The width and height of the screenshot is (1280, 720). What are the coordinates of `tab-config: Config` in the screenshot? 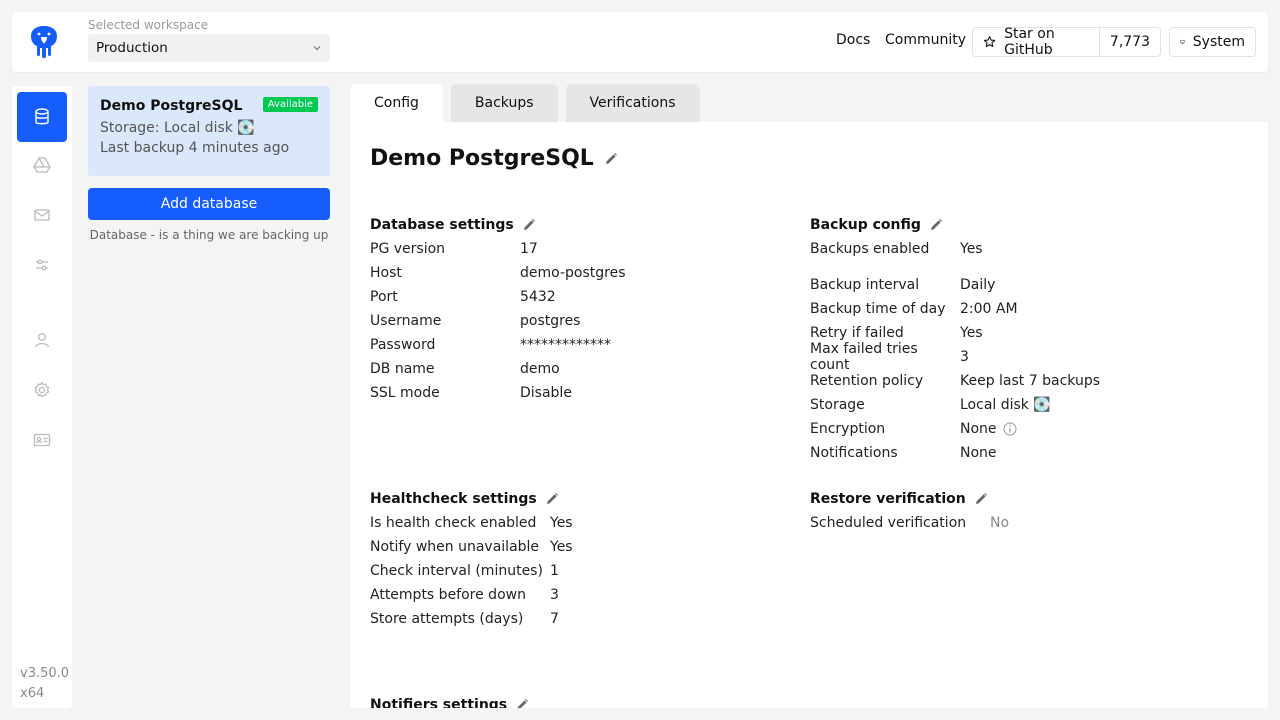 It's located at (396, 103).